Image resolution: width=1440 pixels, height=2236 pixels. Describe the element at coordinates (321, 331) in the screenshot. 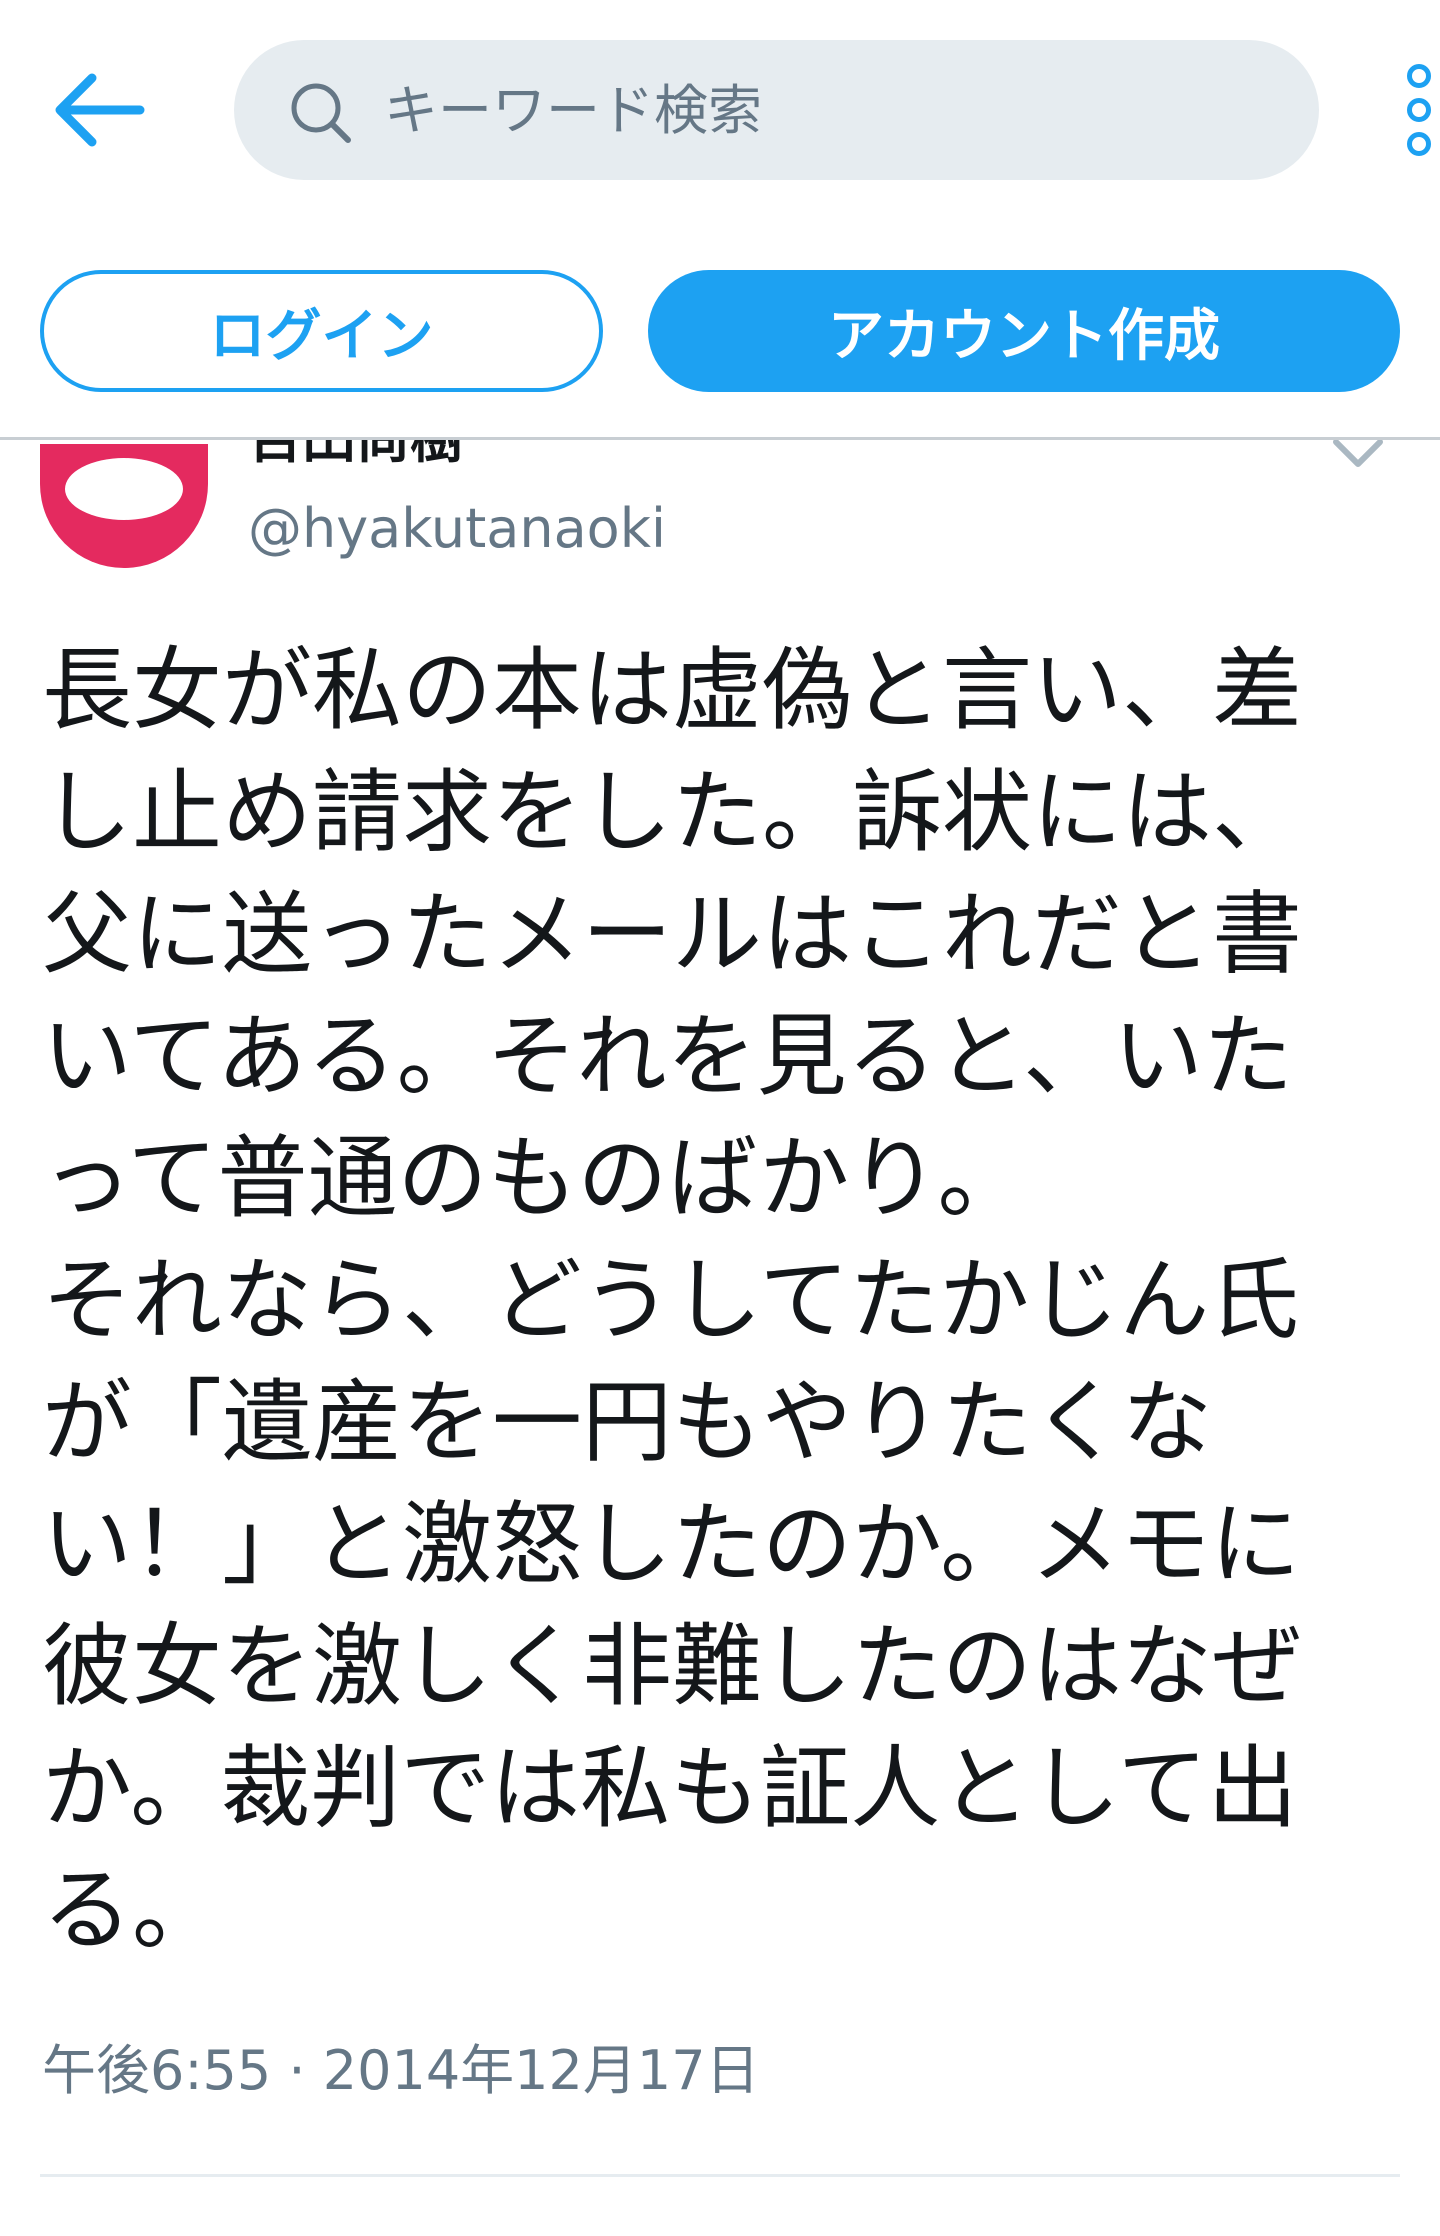

I see `login-button: ログイン` at that location.